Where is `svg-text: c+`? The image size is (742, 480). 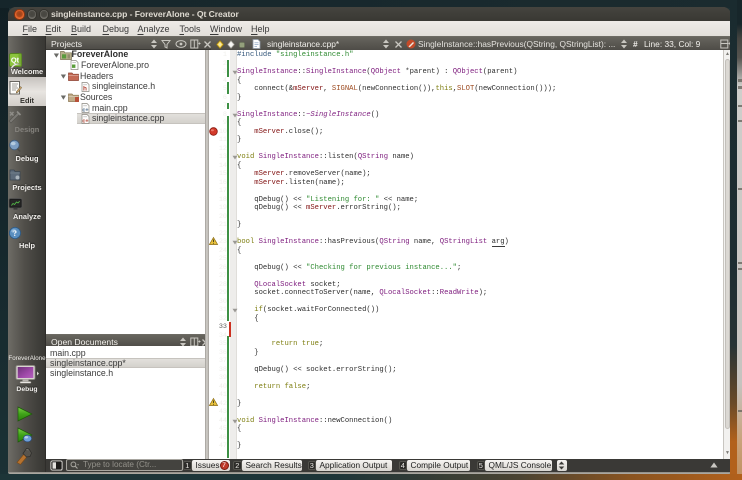
svg-text: c+ is located at coordinates (85, 121).